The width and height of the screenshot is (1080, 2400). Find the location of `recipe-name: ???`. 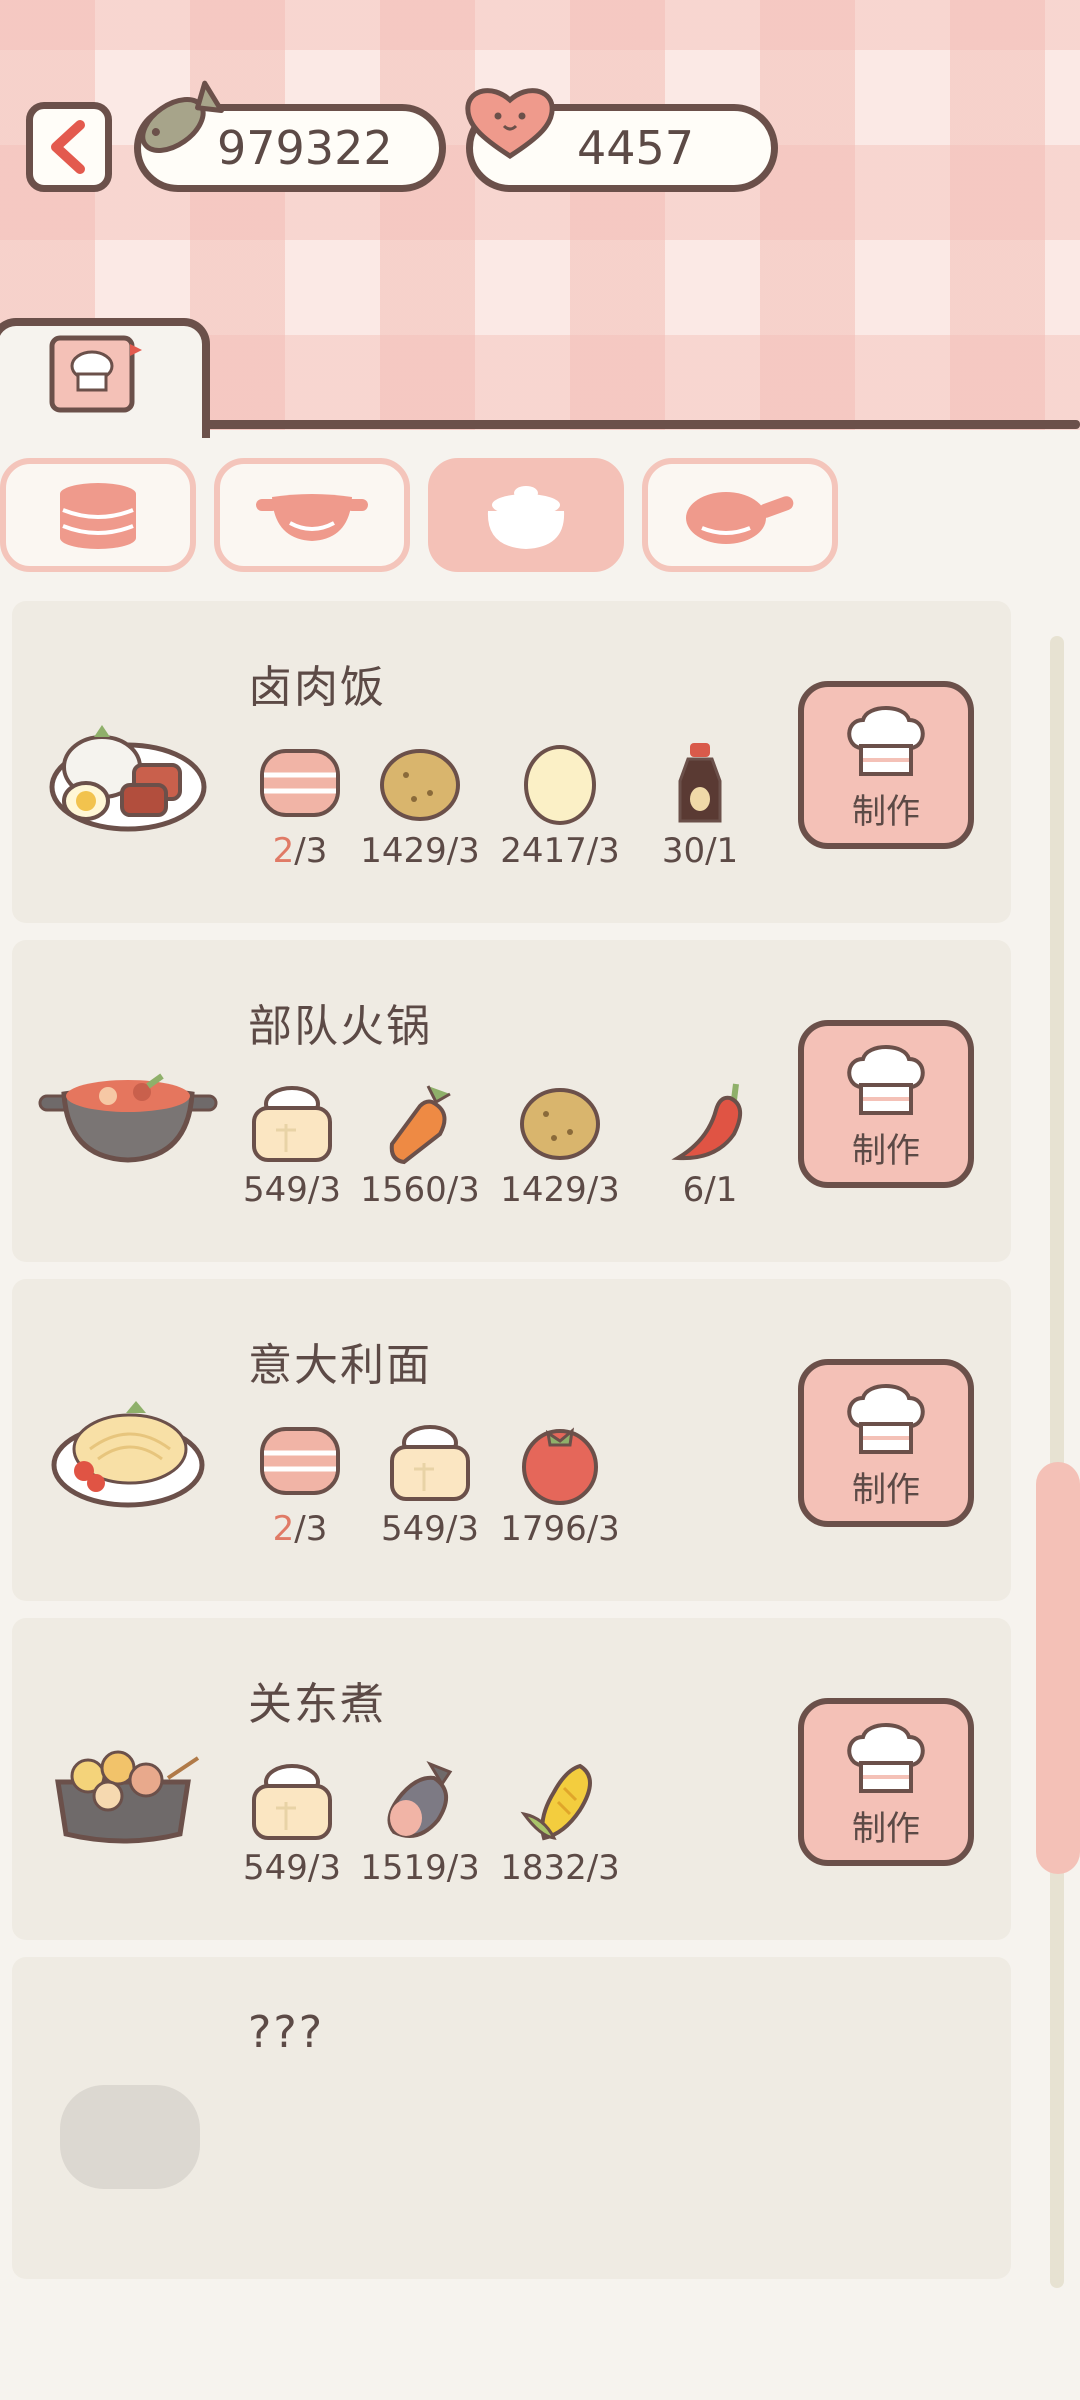

recipe-name: ??? is located at coordinates (286, 2032).